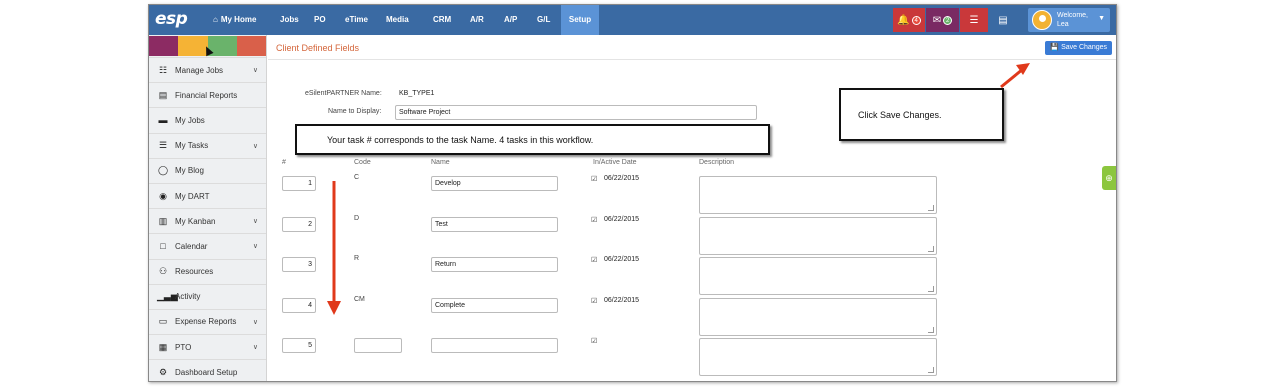 The height and width of the screenshot is (388, 1267). I want to click on sidebar-item-my-jobs: ▬ My Jobs, so click(207, 119).